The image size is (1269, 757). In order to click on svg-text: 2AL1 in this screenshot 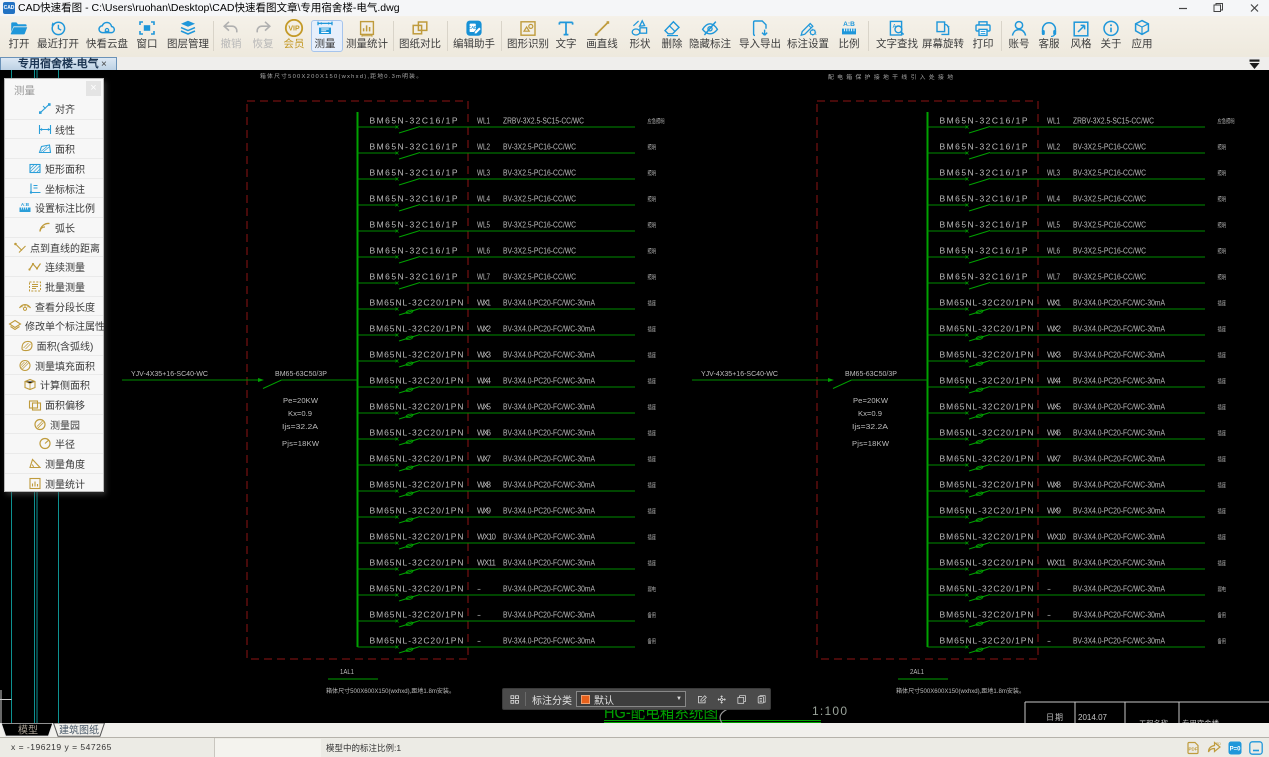, I will do `click(917, 671)`.